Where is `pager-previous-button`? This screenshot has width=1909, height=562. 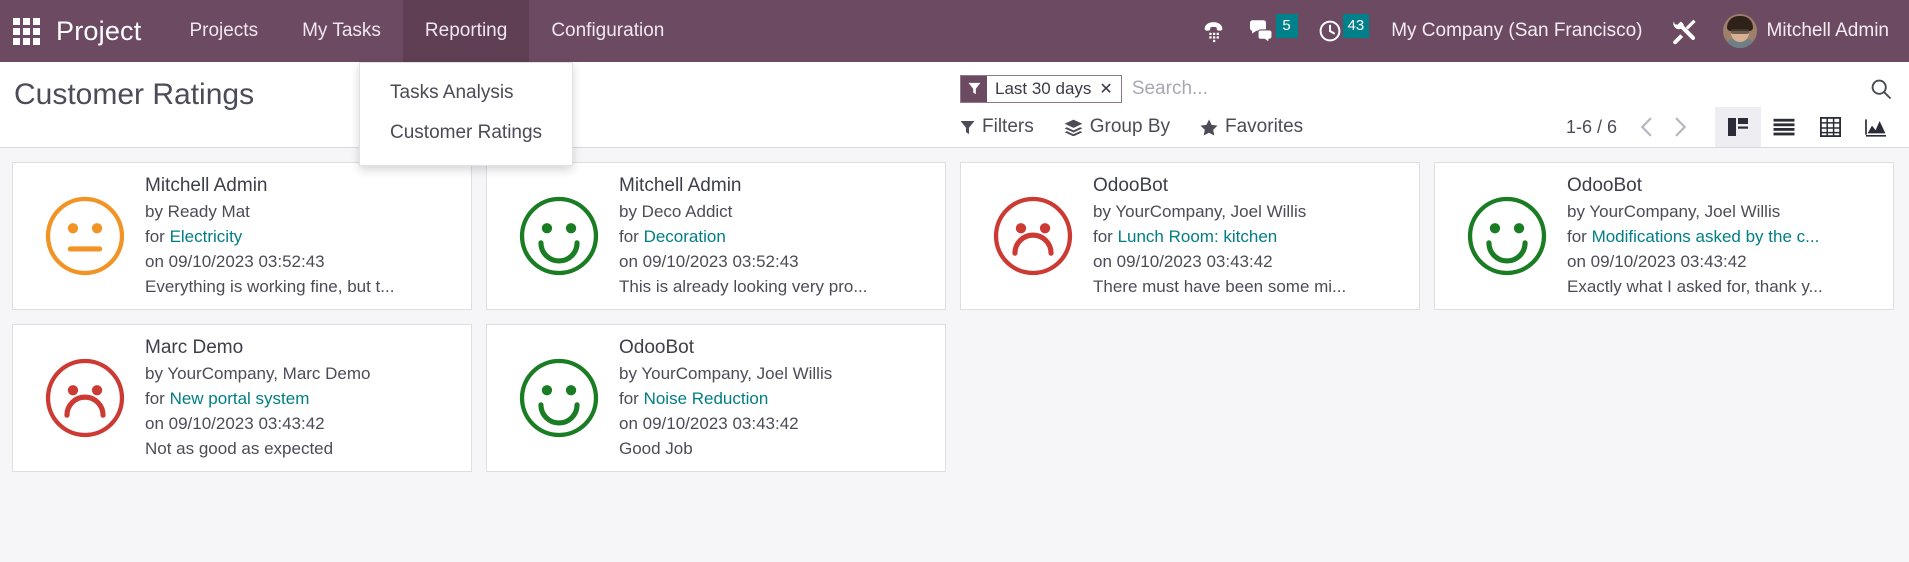
pager-previous-button is located at coordinates (1646, 127).